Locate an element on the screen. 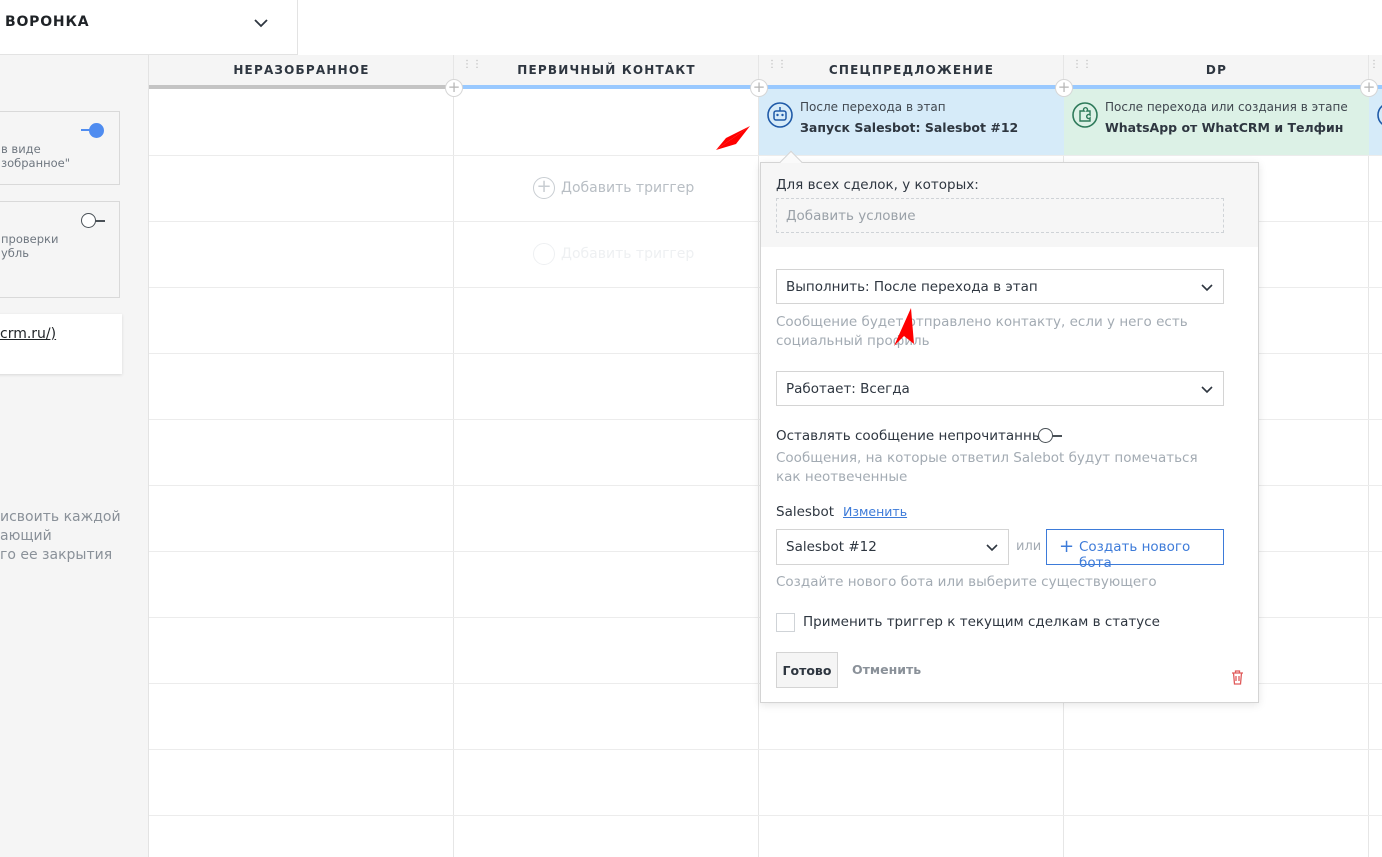  plus-icon is located at coordinates (544, 254).